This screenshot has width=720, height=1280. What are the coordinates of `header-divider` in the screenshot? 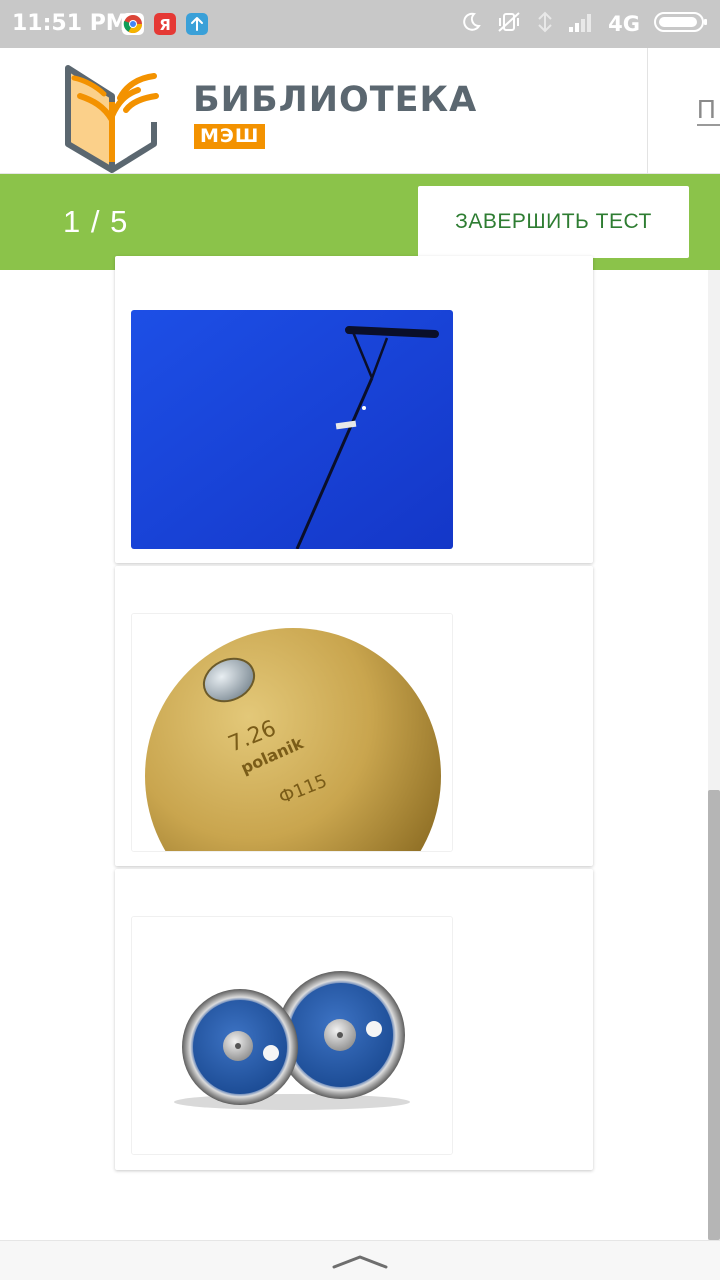 It's located at (647, 111).